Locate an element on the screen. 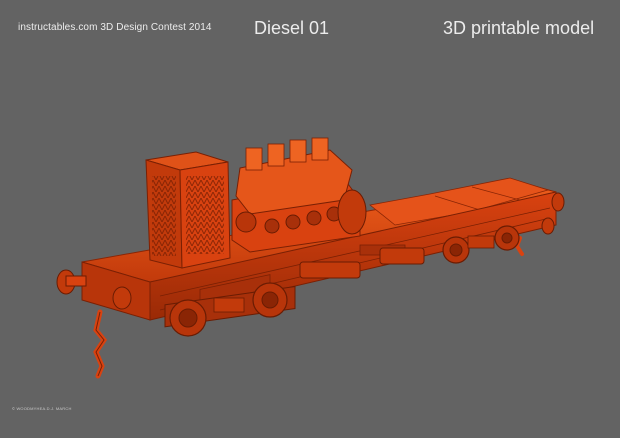 This screenshot has height=438, width=620. v8-engine is located at coordinates (299, 195).